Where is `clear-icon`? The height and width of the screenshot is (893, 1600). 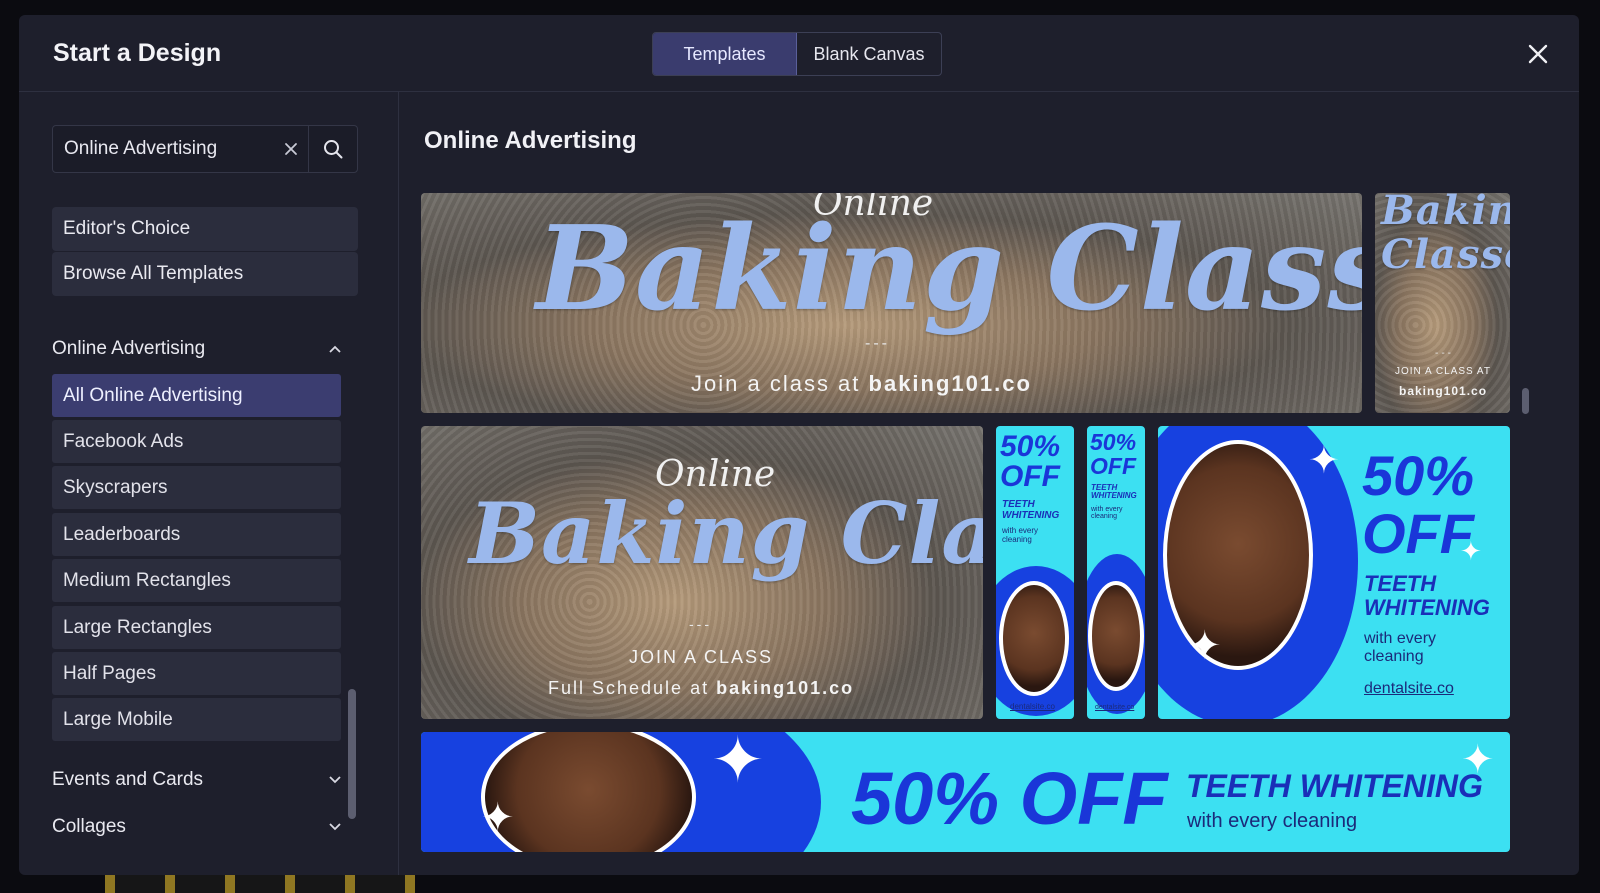
clear-icon is located at coordinates (290, 149).